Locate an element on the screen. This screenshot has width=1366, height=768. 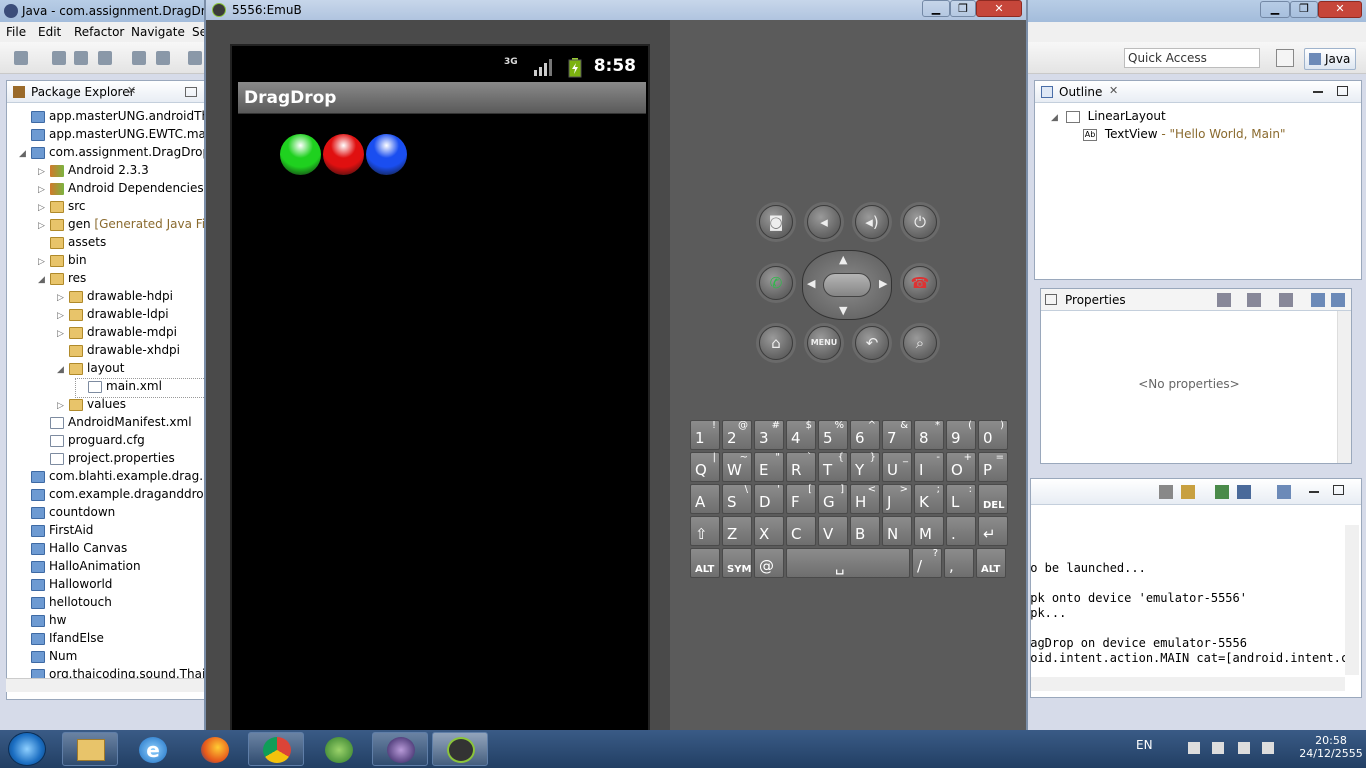
volume-icon is located at coordinates (1268, 748).